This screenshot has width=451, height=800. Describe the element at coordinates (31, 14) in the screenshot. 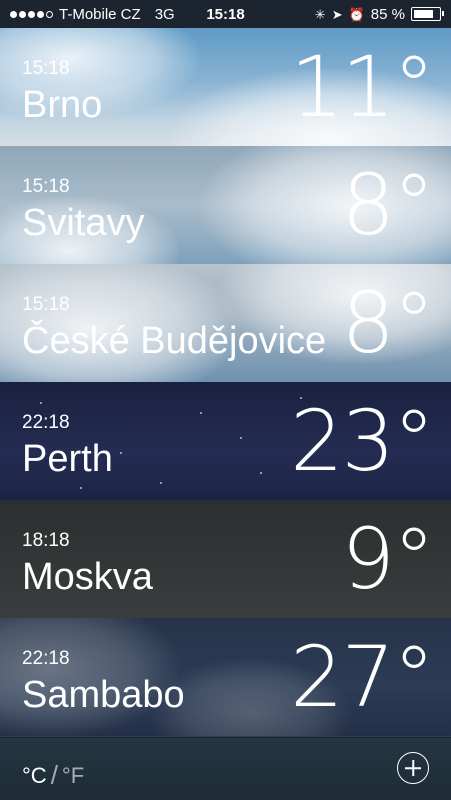

I see `signal-strength-icon` at that location.